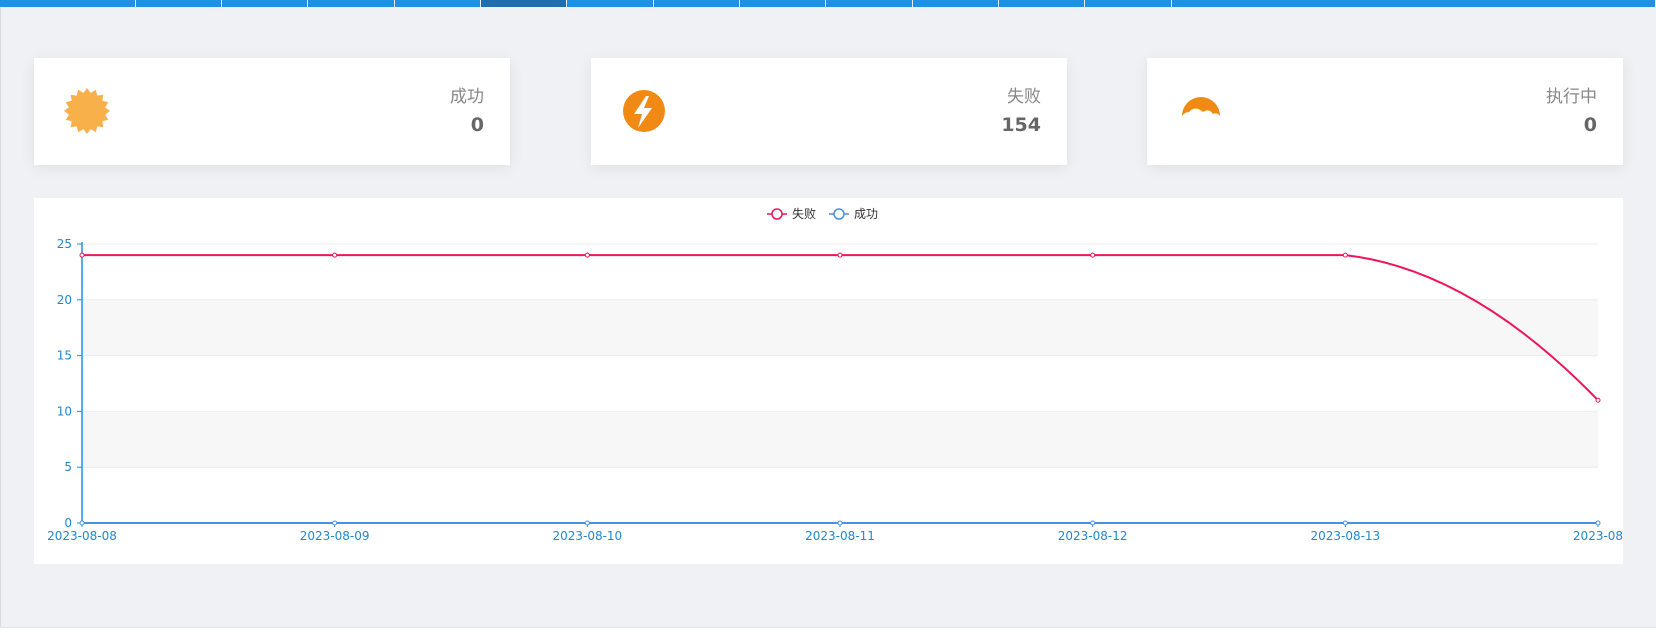 This screenshot has height=636, width=1656. I want to click on footer-strip, so click(828, 632).